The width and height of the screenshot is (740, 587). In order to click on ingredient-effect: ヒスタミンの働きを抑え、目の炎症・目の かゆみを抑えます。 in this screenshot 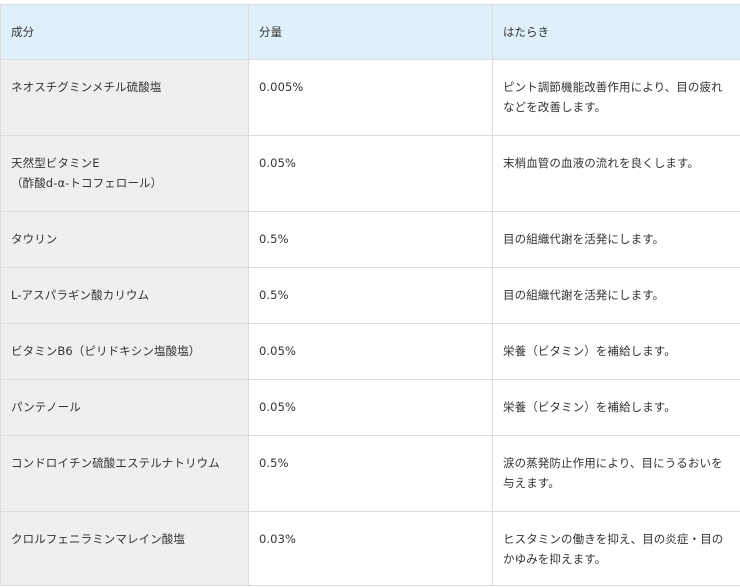, I will do `click(616, 548)`.